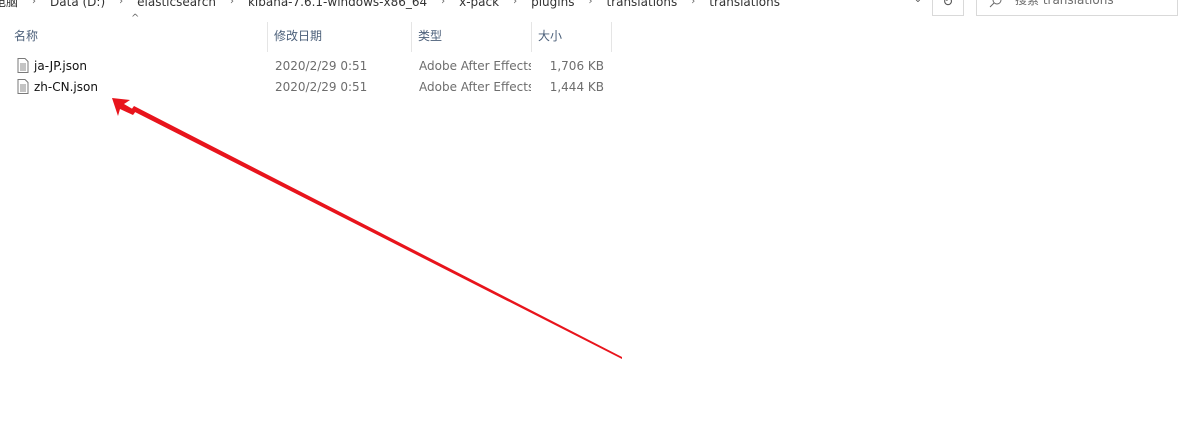 The image size is (1187, 430). Describe the element at coordinates (138, 37) in the screenshot. I see `column-header-name: 名称` at that location.